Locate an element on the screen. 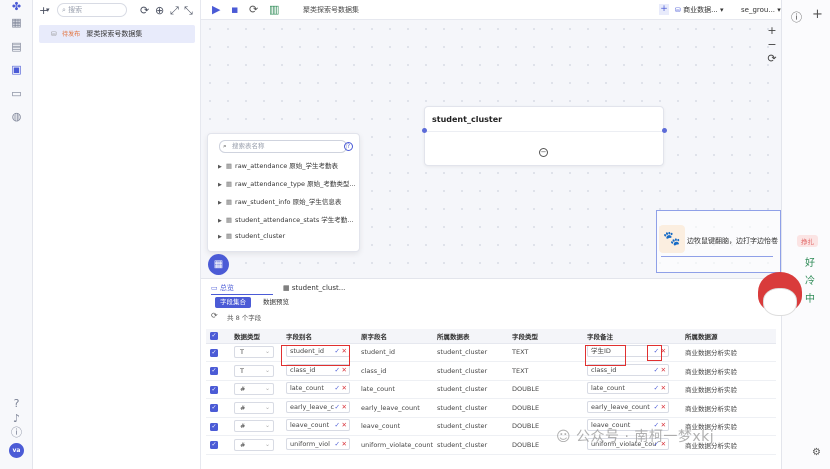 This screenshot has height=469, width=830. tab-overview: ▭ 总览 is located at coordinates (222, 288).